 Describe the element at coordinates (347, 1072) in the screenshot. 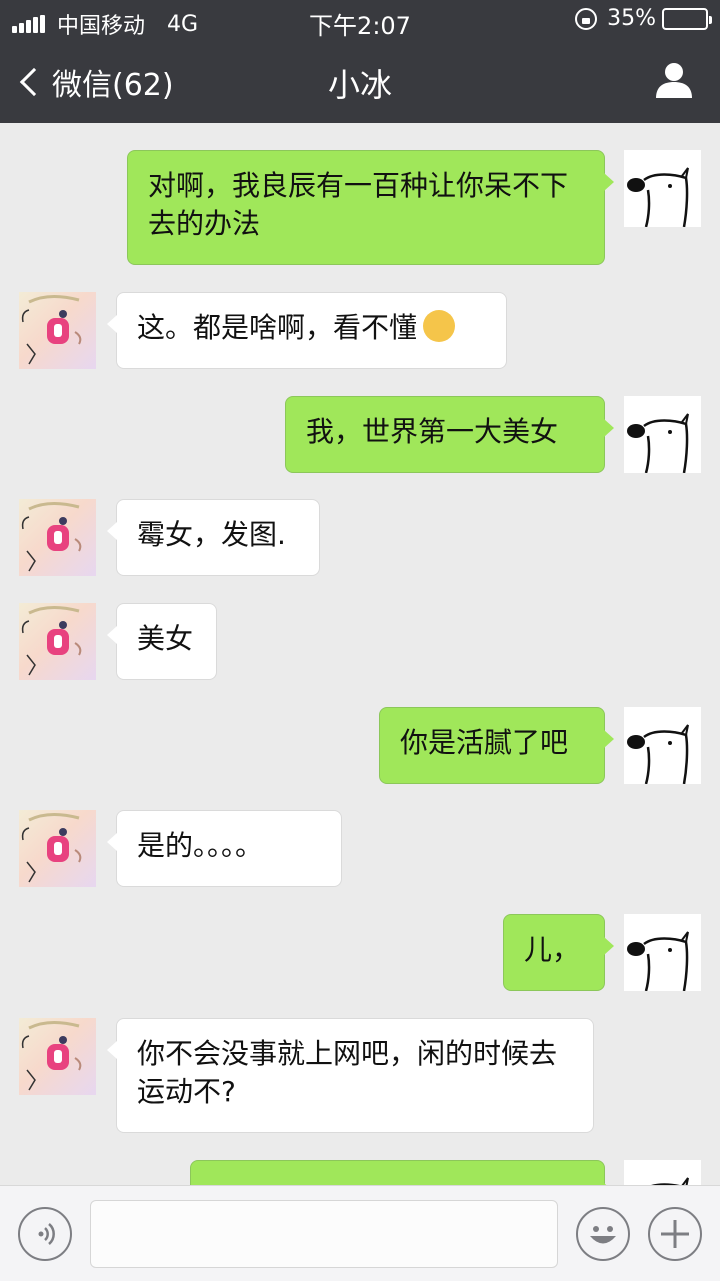

I see `message-text: 你不会没事就上网吧，闲的时候去运动不?` at that location.